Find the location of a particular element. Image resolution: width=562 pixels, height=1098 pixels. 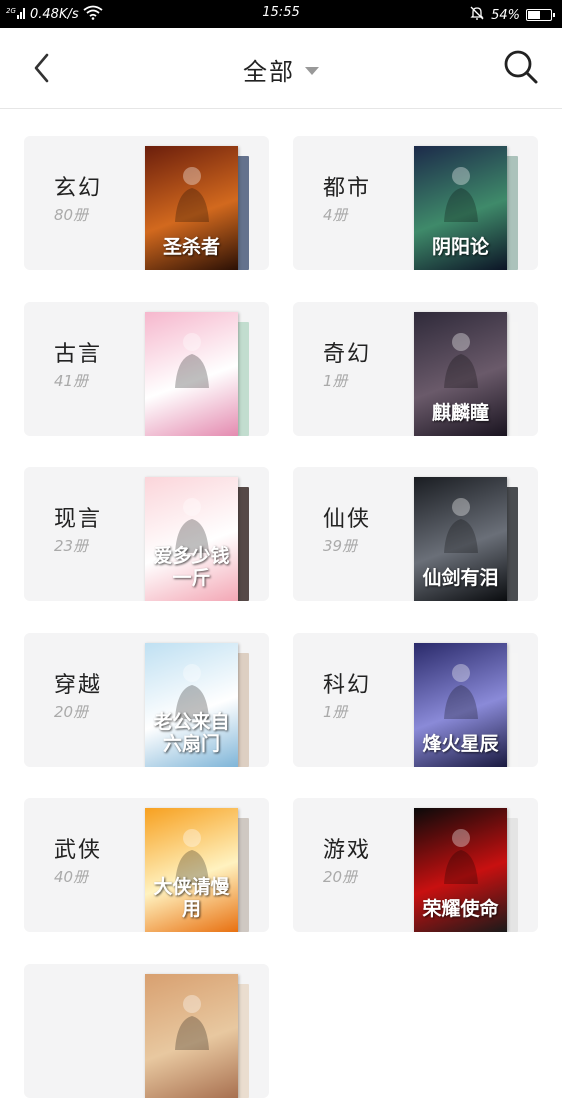

category-book-count: 40册 is located at coordinates (71, 877).